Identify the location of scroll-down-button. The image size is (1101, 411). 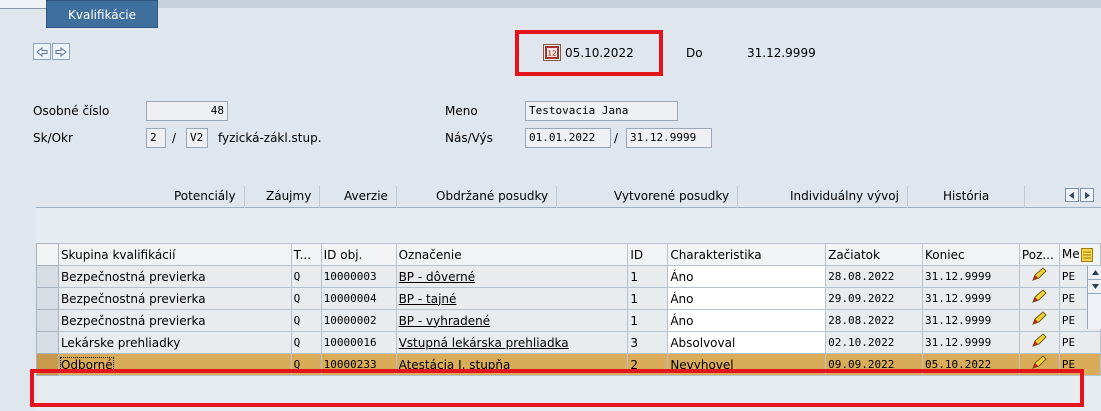
(1094, 287).